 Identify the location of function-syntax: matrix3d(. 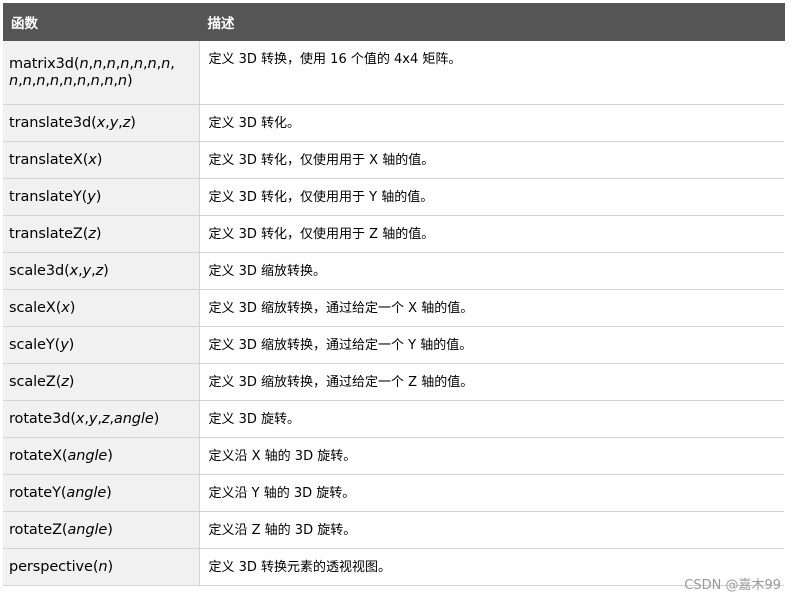
(44, 63).